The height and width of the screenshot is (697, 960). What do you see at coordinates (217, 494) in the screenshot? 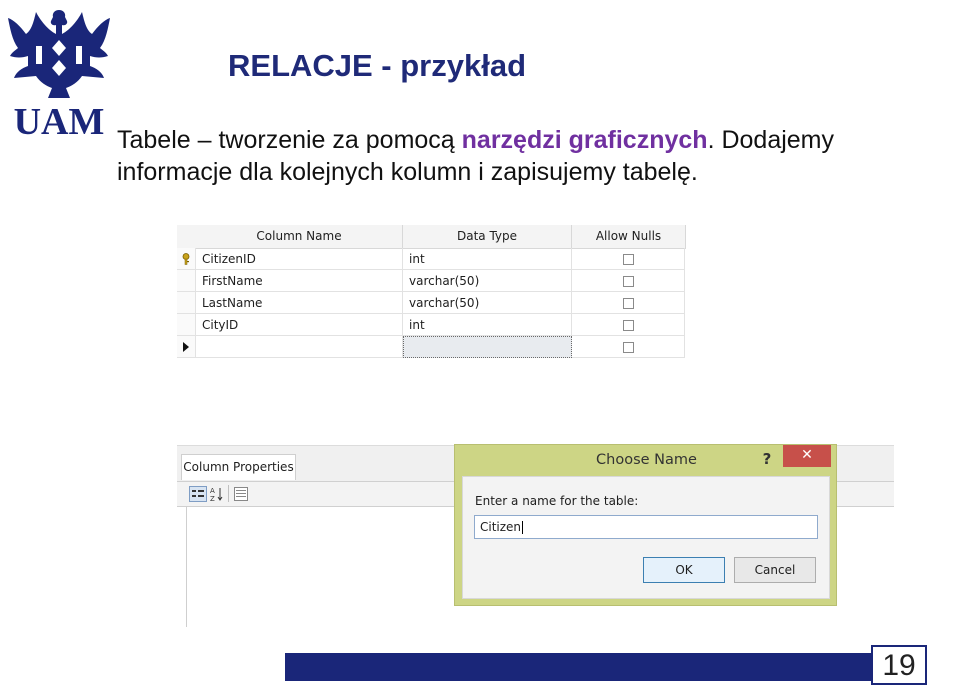
I see `sort-alphabetical-icon: AZ` at bounding box center [217, 494].